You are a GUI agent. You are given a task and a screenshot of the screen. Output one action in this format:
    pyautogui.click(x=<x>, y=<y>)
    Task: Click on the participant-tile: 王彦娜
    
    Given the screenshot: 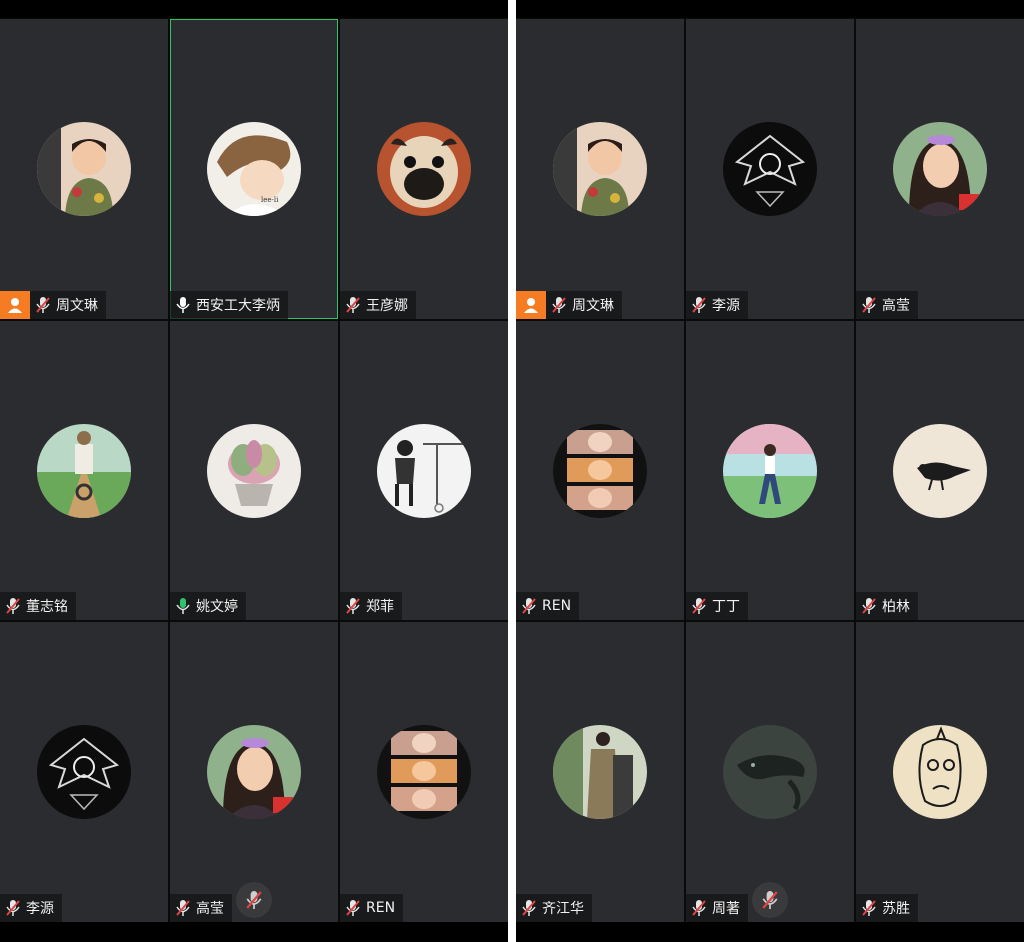 What is the action you would take?
    pyautogui.click(x=424, y=169)
    